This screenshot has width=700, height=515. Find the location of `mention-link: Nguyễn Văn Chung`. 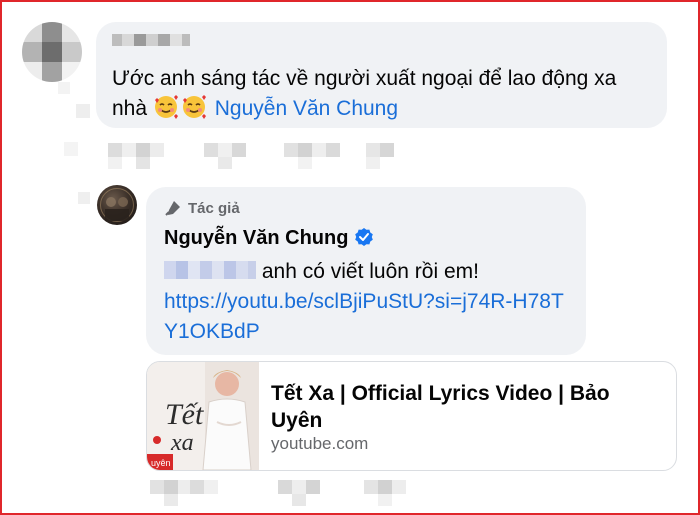

mention-link: Nguyễn Văn Chung is located at coordinates (306, 108).